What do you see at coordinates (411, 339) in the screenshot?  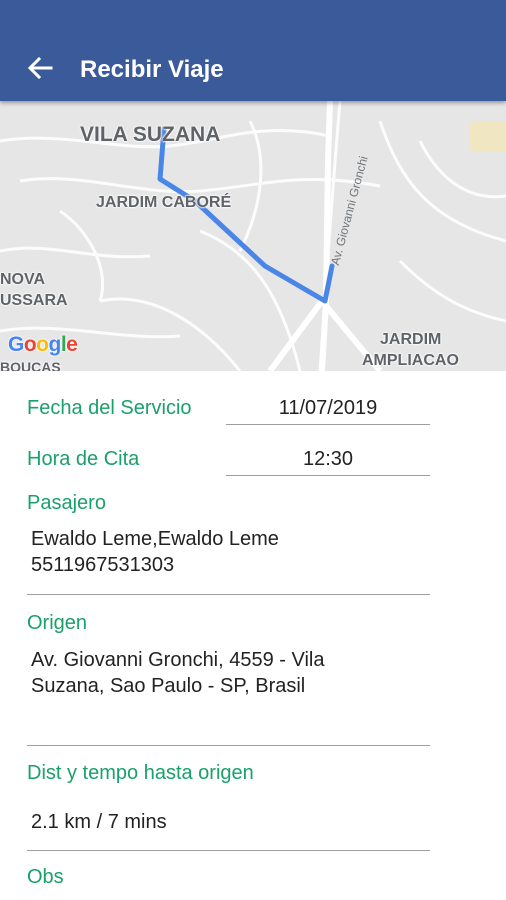 I see `map-label-jardim: JARDIM` at bounding box center [411, 339].